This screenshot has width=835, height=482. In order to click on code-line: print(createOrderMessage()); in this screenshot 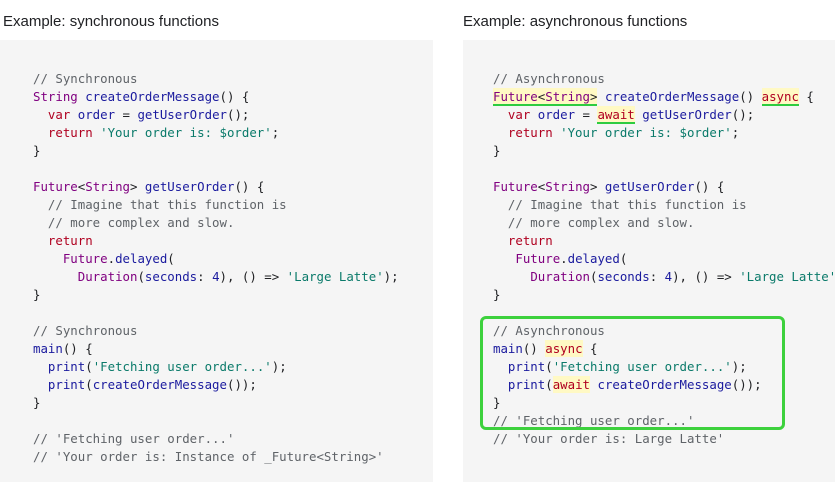, I will do `click(216, 385)`.